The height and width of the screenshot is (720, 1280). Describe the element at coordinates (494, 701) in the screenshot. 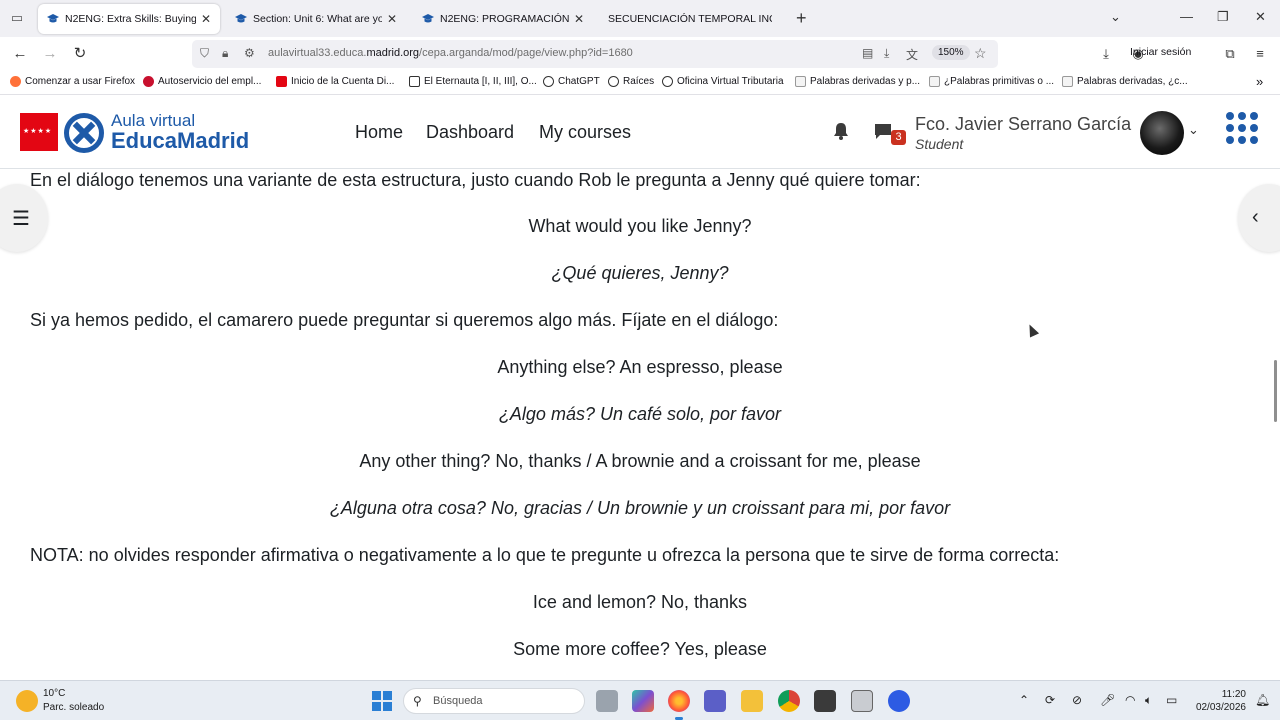

I see `taskbar-search: ⚲ Búsqueda` at that location.